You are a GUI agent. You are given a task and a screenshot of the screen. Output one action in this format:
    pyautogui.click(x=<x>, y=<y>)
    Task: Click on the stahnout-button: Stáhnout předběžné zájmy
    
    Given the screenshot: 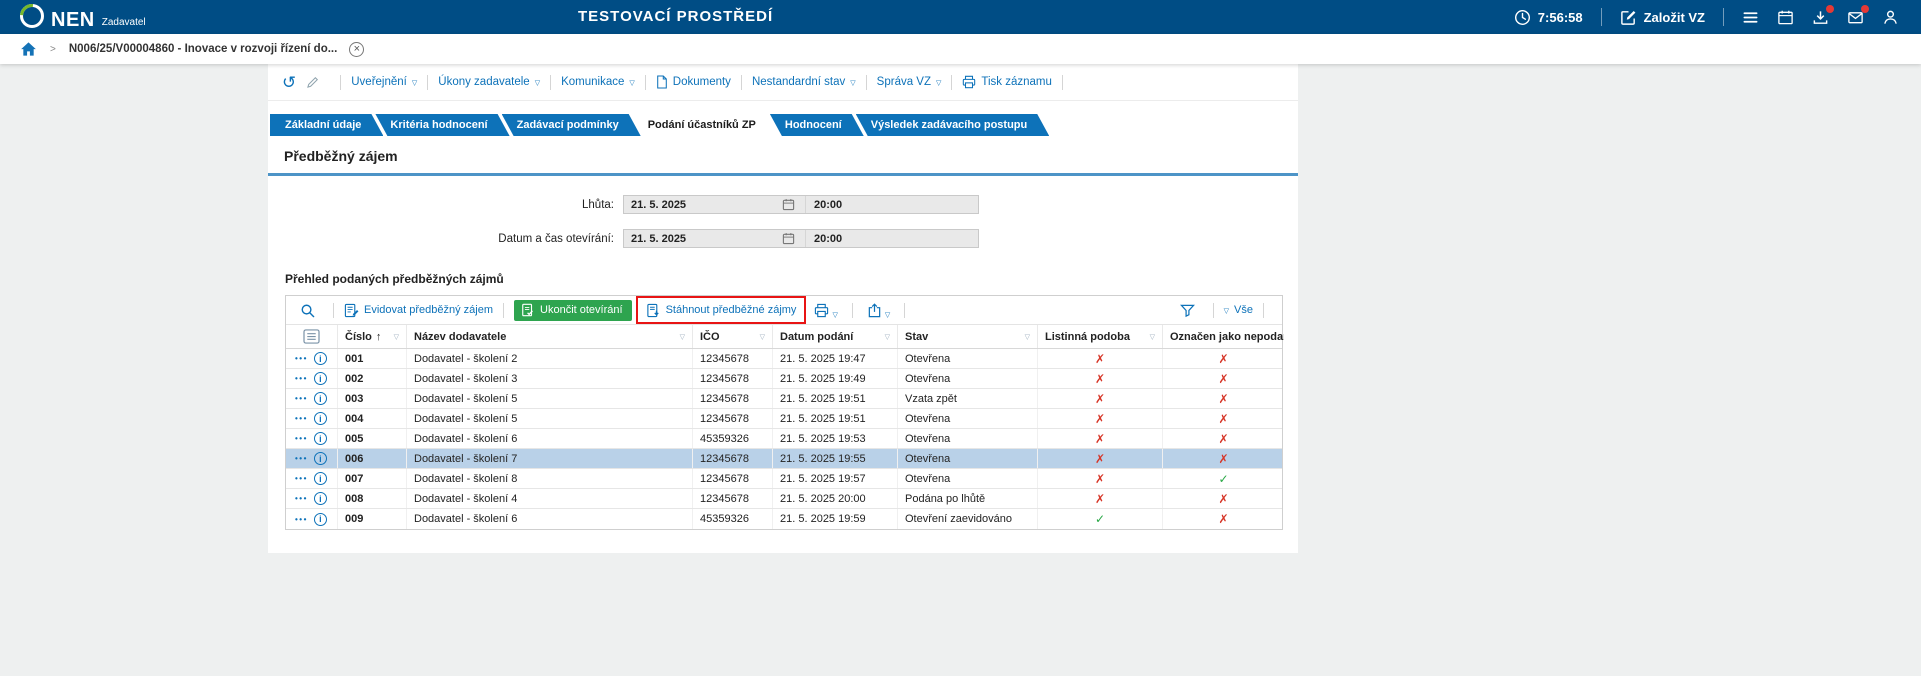 What is the action you would take?
    pyautogui.click(x=721, y=310)
    